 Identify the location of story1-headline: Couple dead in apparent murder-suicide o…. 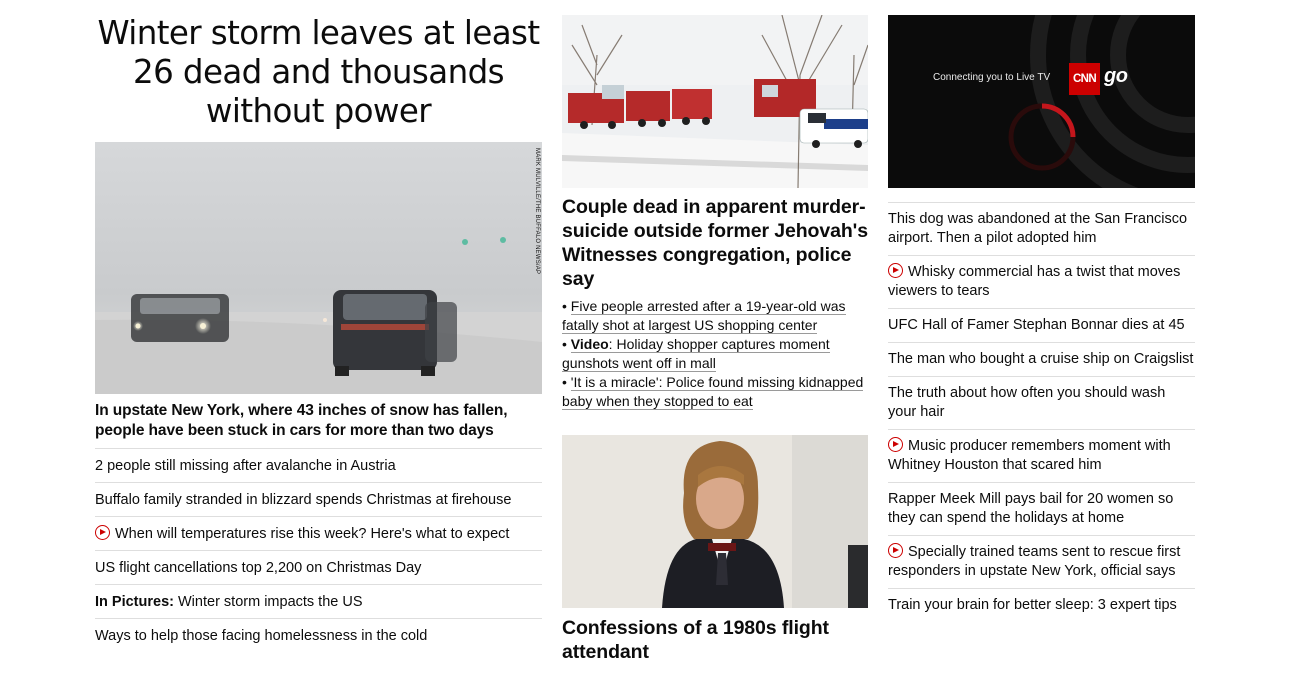
(715, 243).